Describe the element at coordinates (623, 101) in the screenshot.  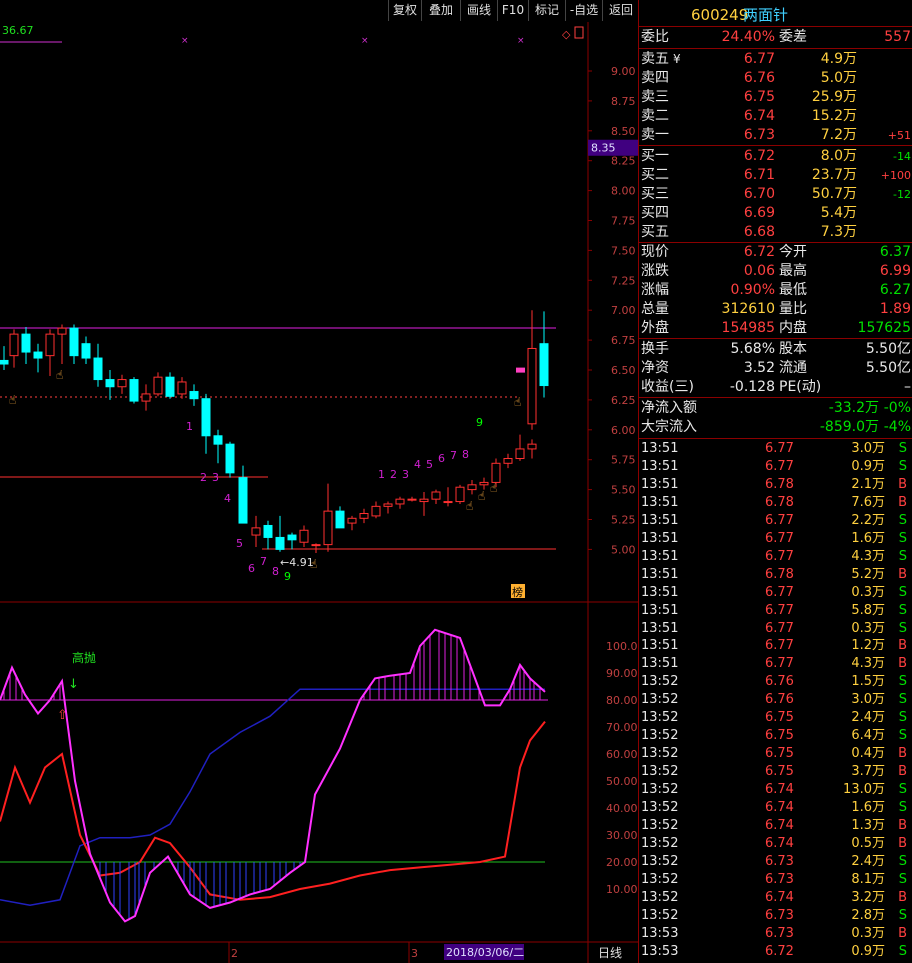
I see `price-axis-label: 8.75` at that location.